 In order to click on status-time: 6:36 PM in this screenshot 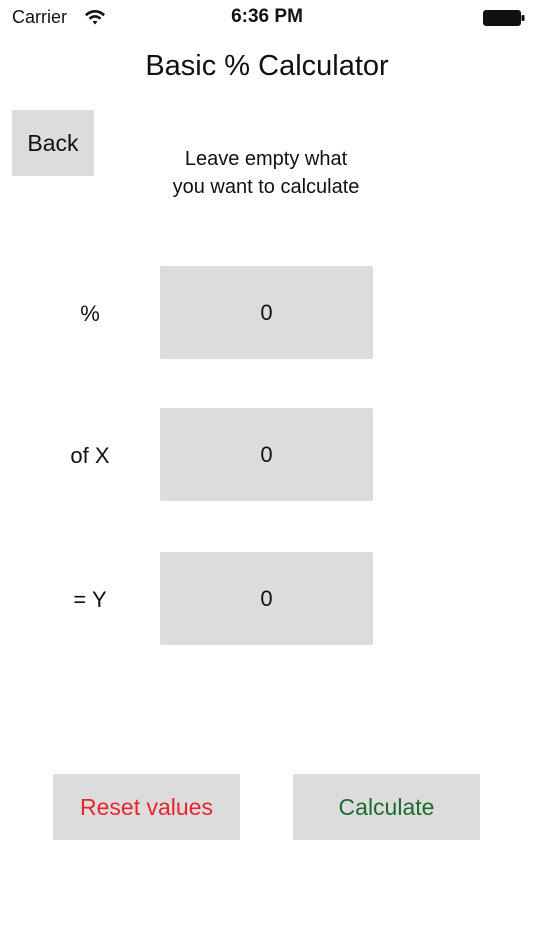, I will do `click(267, 16)`.